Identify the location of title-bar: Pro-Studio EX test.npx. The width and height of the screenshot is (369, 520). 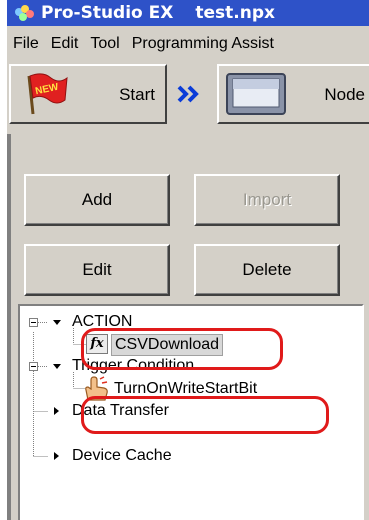
(188, 13).